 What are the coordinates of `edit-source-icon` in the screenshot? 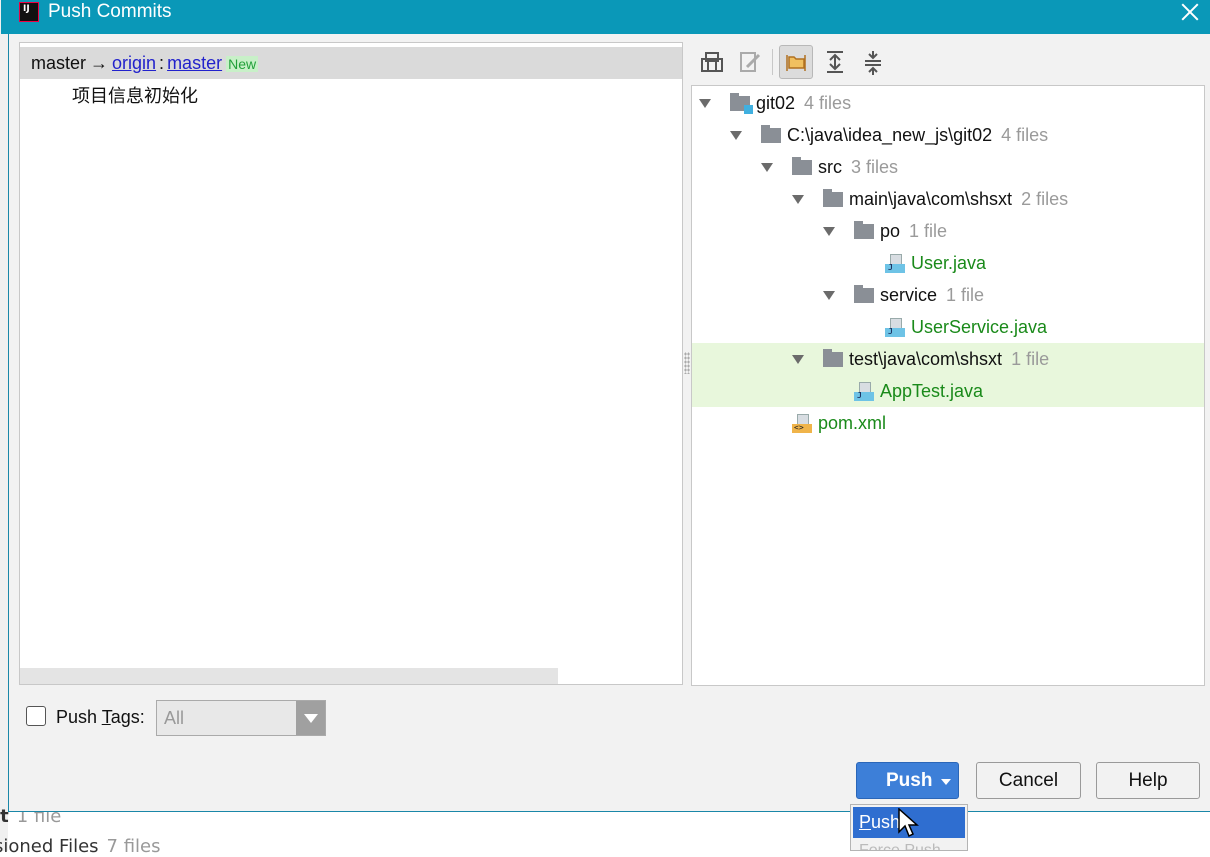 It's located at (749, 62).